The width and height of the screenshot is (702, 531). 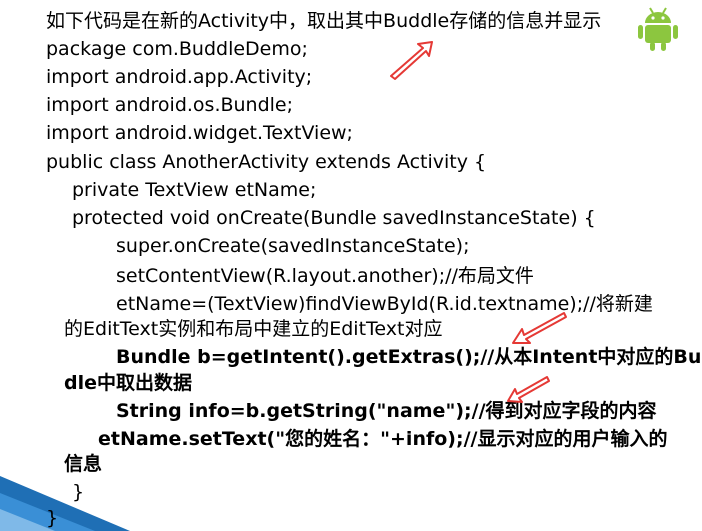 What do you see at coordinates (128, 383) in the screenshot?
I see `code-line-bold: dle中取出数据` at bounding box center [128, 383].